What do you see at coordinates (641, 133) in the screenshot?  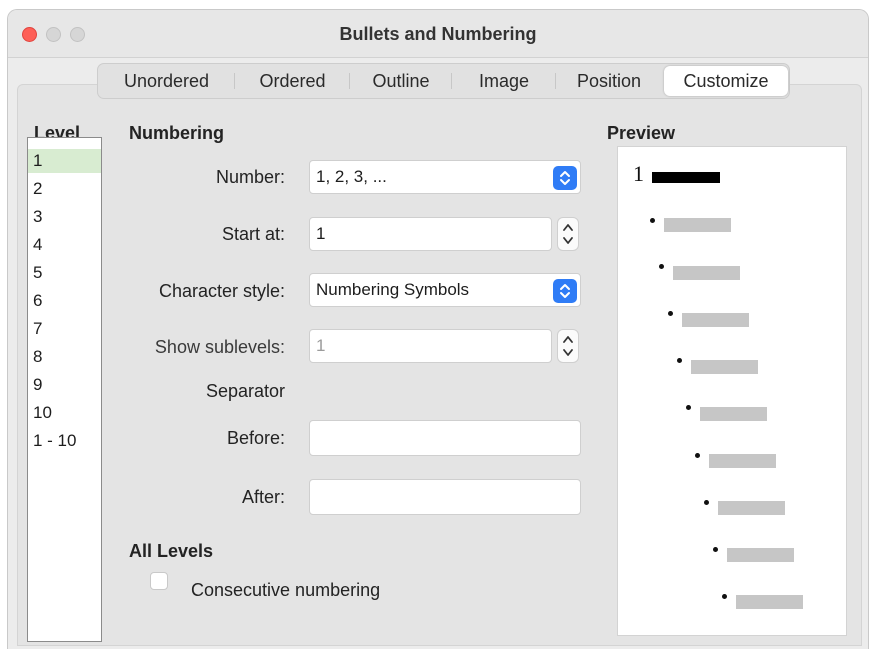 I see `preview-heading: Preview` at bounding box center [641, 133].